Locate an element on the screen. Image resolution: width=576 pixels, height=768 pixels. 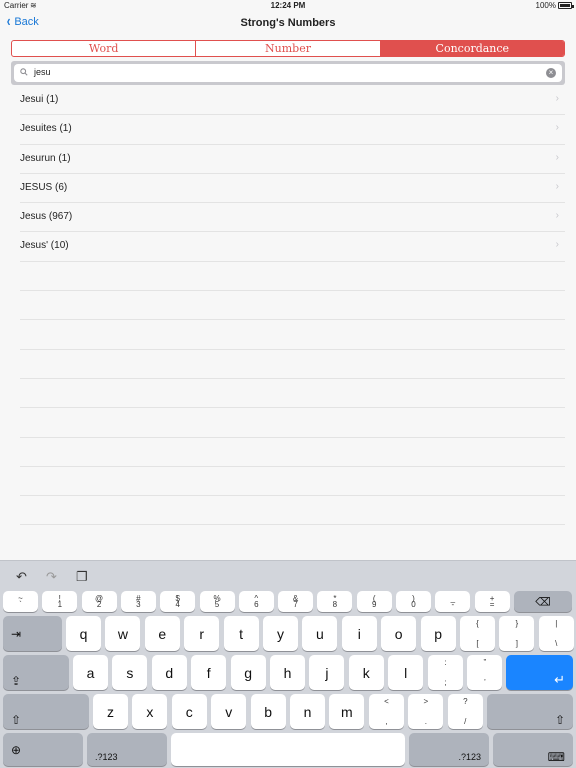
key-t: t is located at coordinates (241, 633).